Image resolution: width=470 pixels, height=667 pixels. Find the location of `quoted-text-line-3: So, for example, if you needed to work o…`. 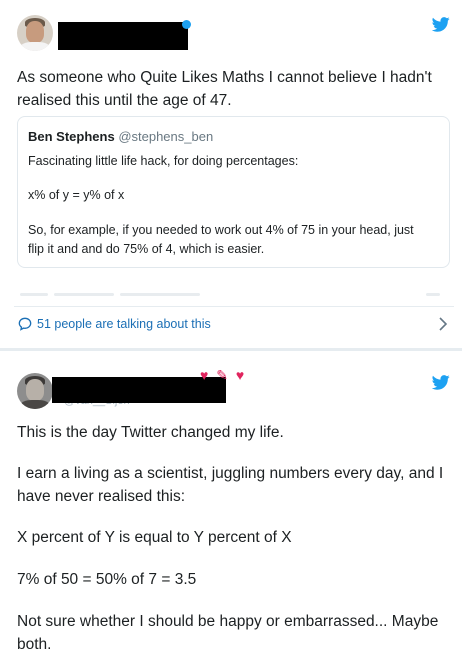

quoted-text-line-3: So, for example, if you needed to work o… is located at coordinates (221, 230).